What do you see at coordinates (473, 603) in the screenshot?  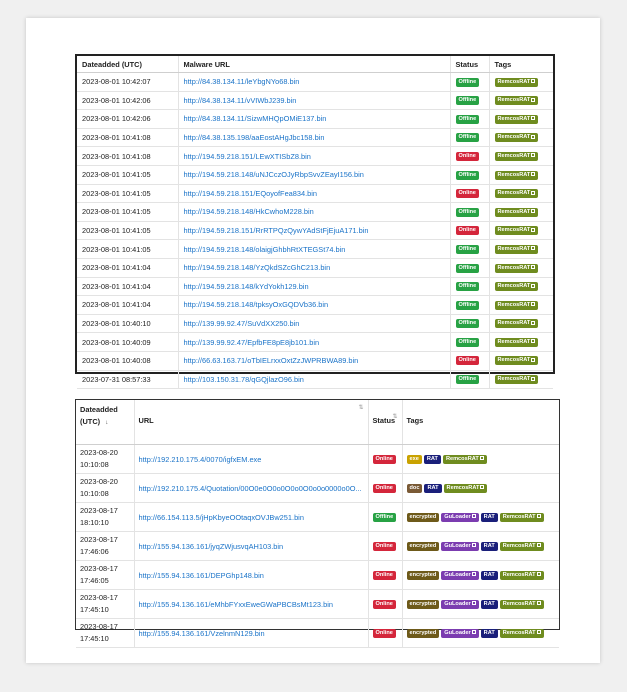 I see `external-link-icon` at bounding box center [473, 603].